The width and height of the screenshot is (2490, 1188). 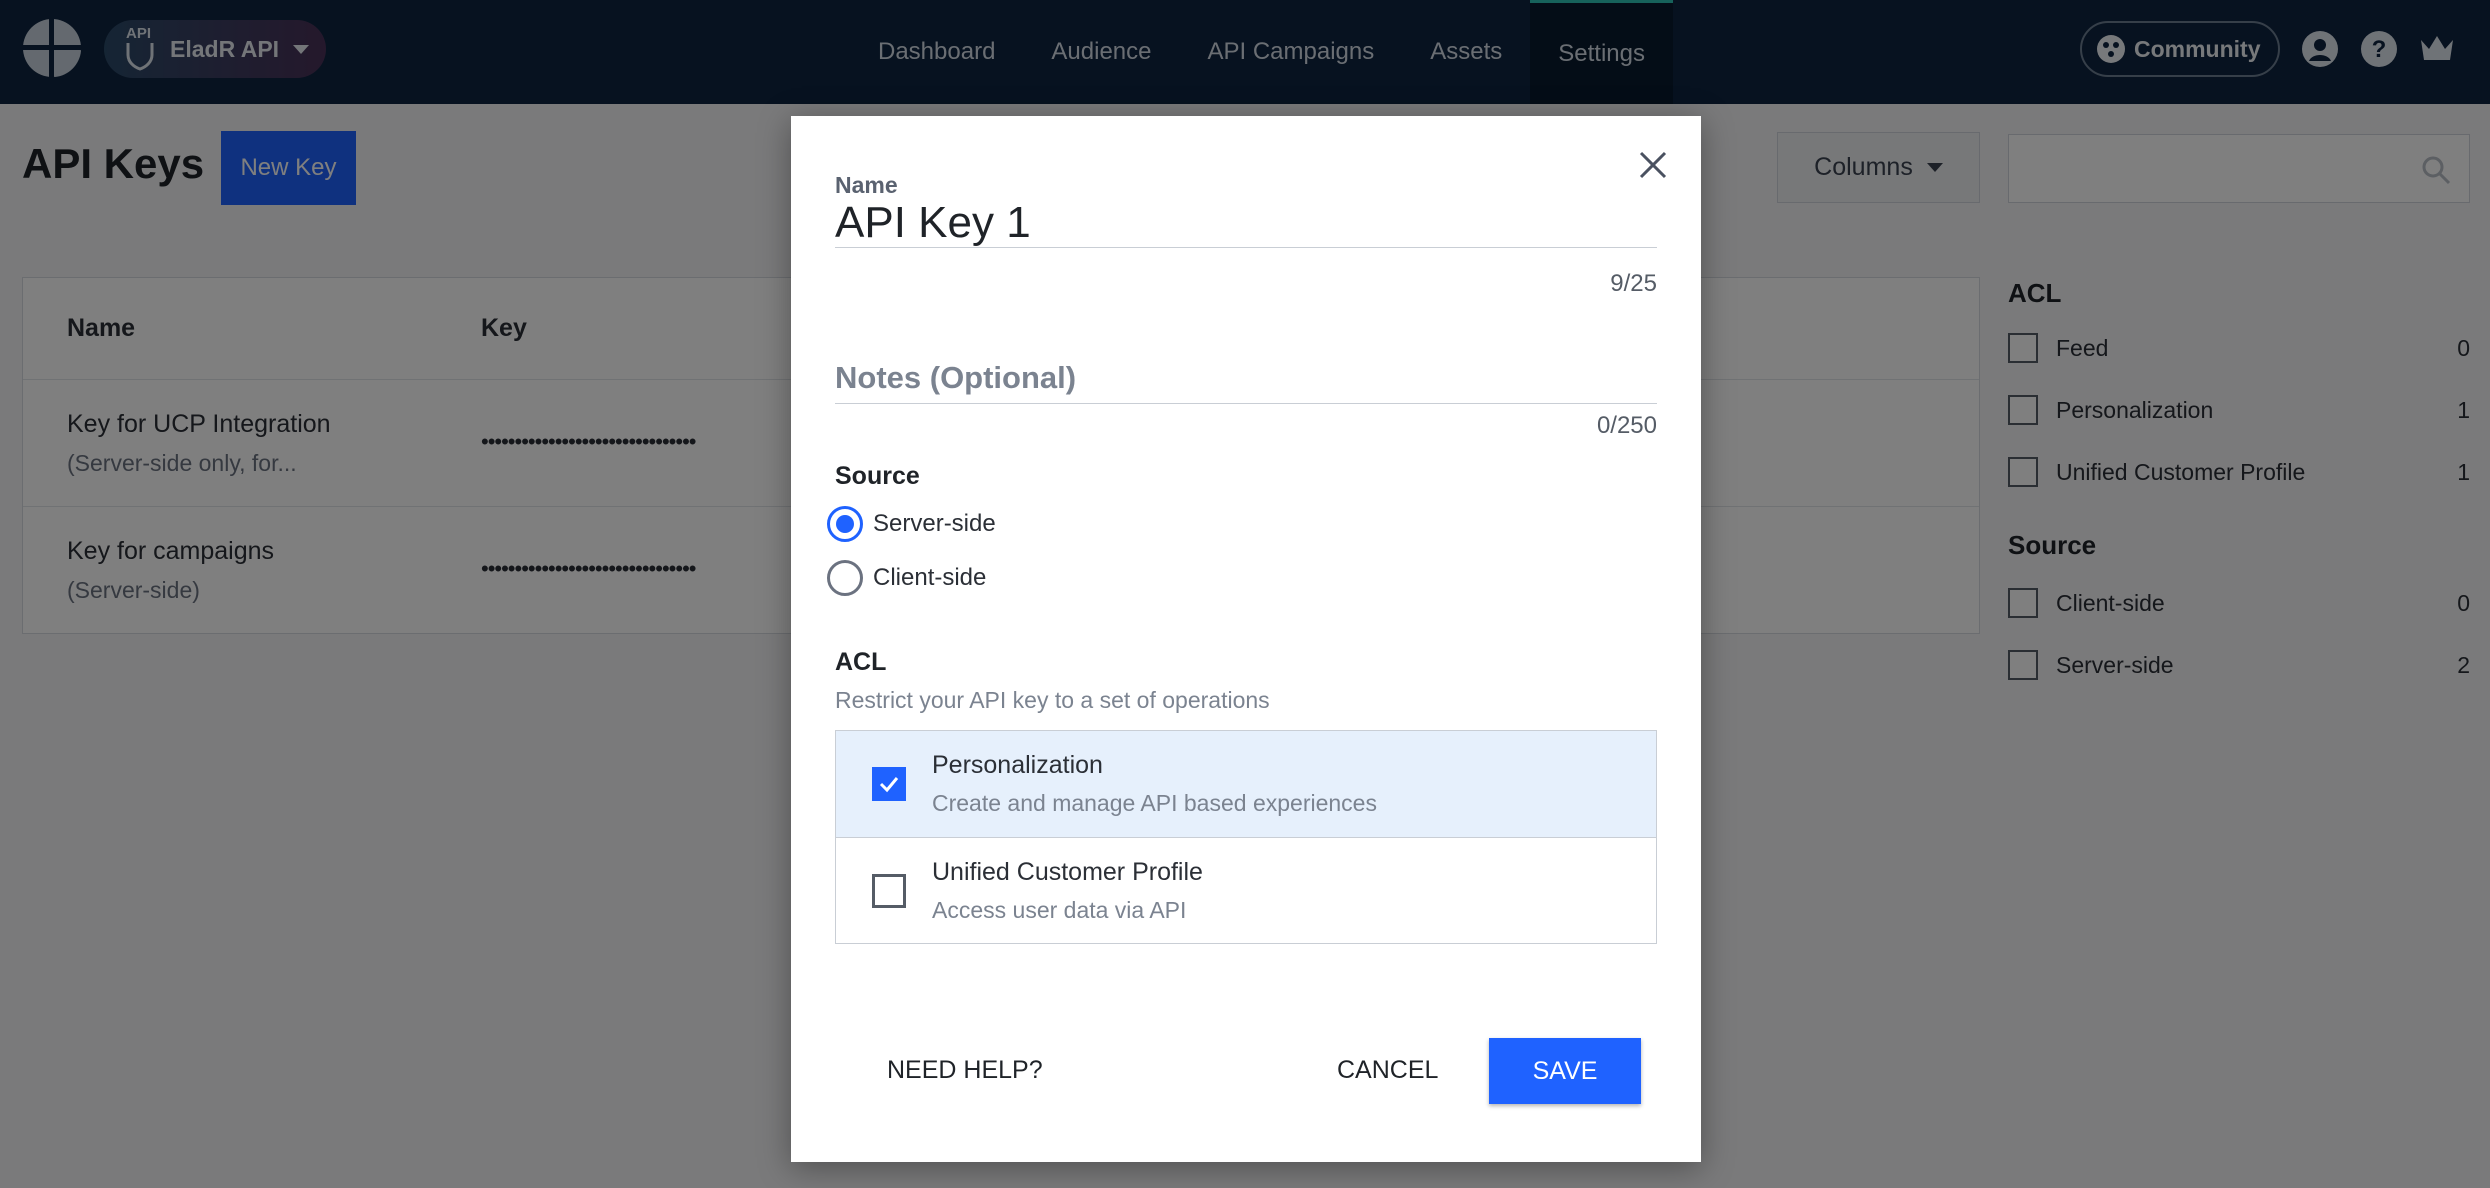 I want to click on name-field, so click(x=1246, y=223).